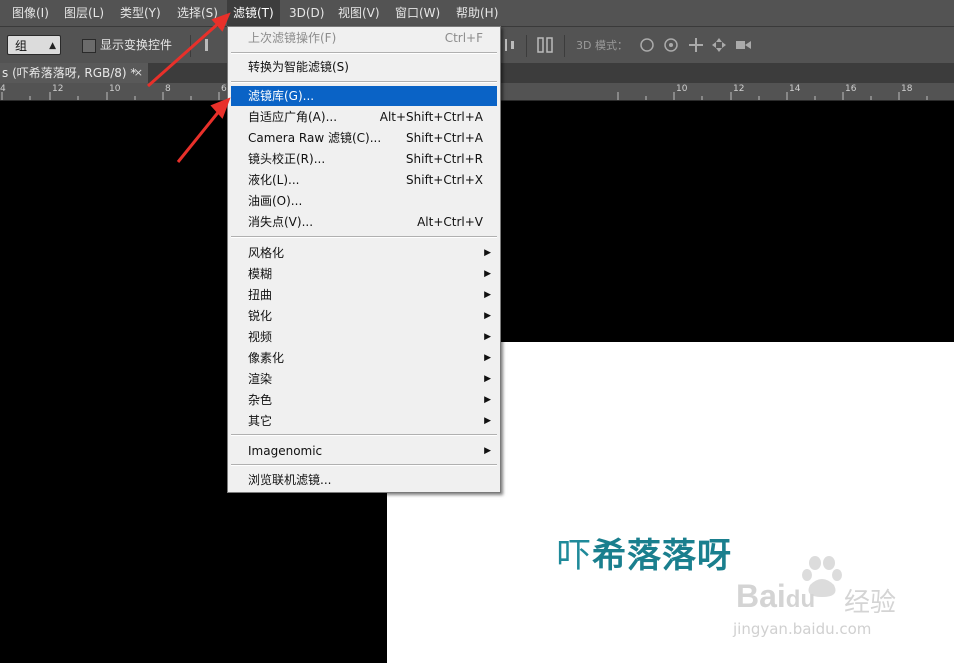 The width and height of the screenshot is (954, 663). Describe the element at coordinates (21, 46) in the screenshot. I see `auto-select-value: 组` at that location.